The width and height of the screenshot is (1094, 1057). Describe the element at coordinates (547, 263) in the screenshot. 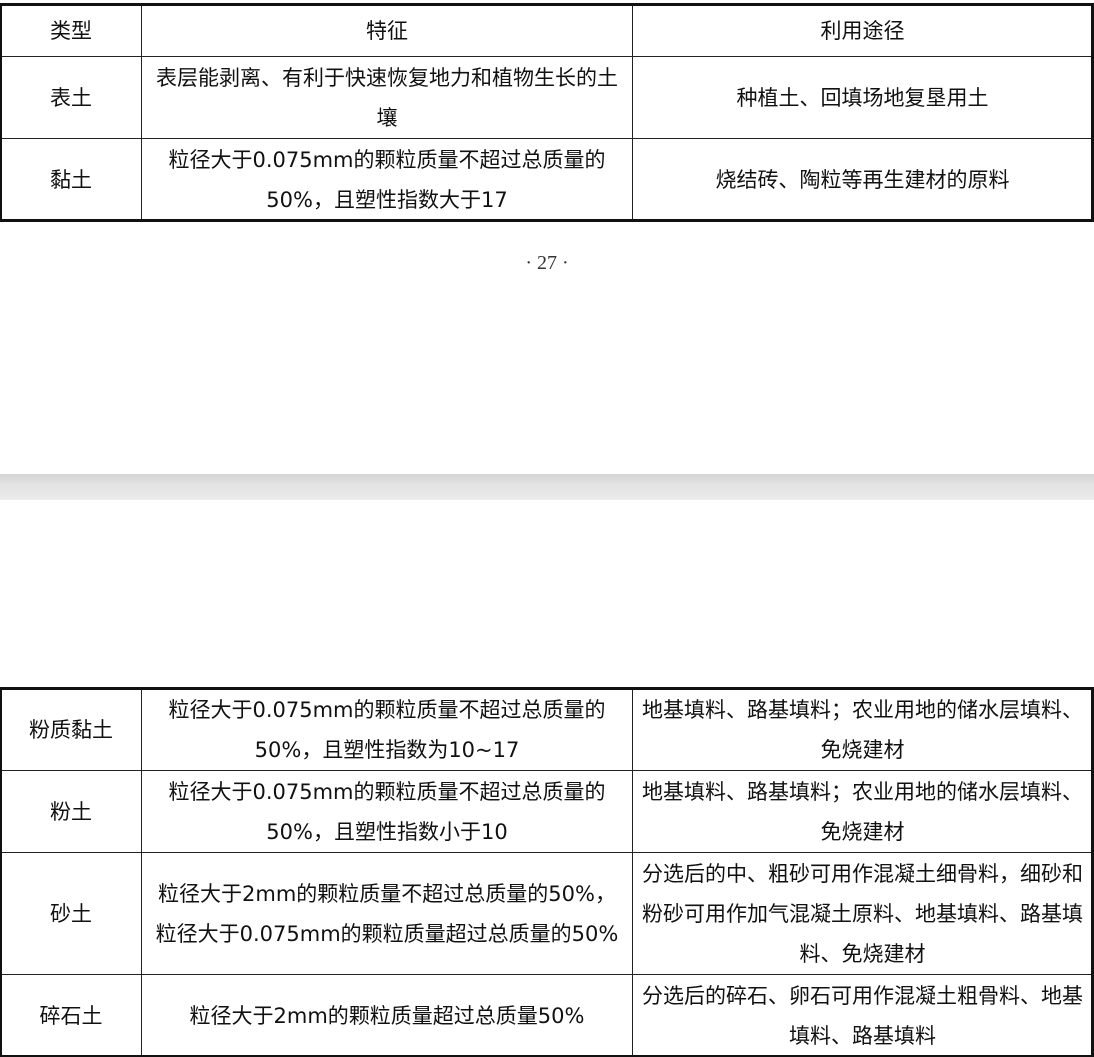

I see `page-number: · 27 ·` at that location.